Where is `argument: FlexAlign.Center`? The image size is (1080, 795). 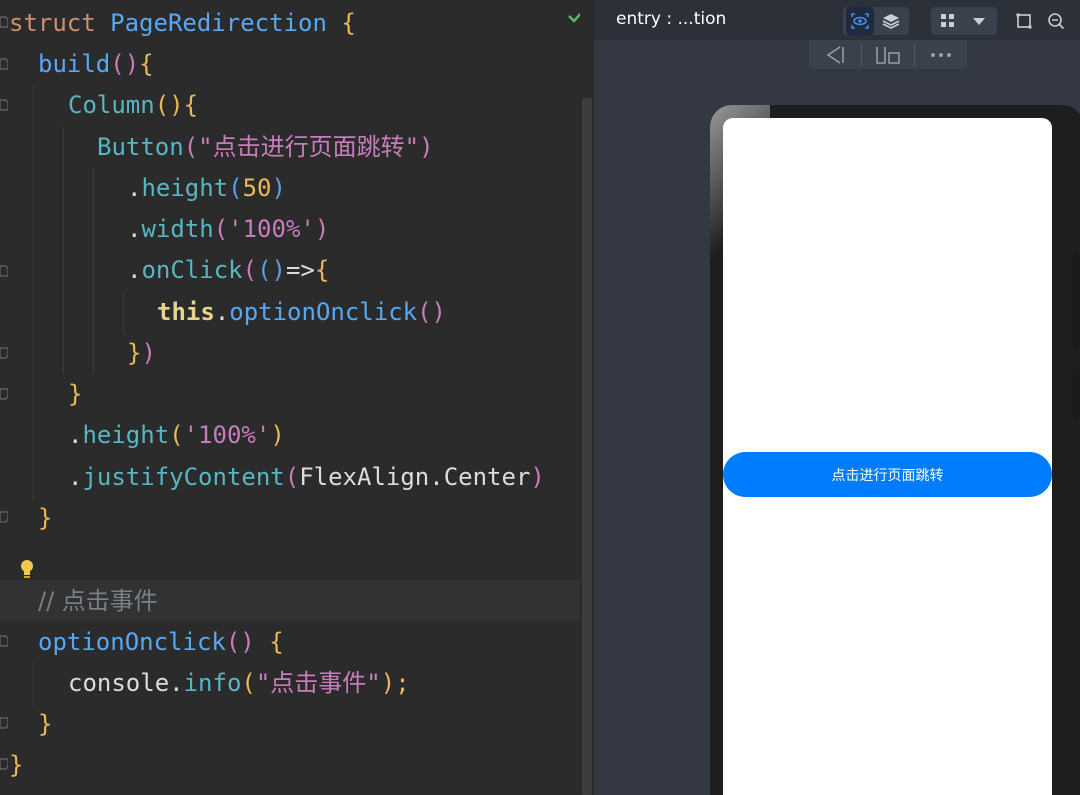 argument: FlexAlign.Center is located at coordinates (415, 477).